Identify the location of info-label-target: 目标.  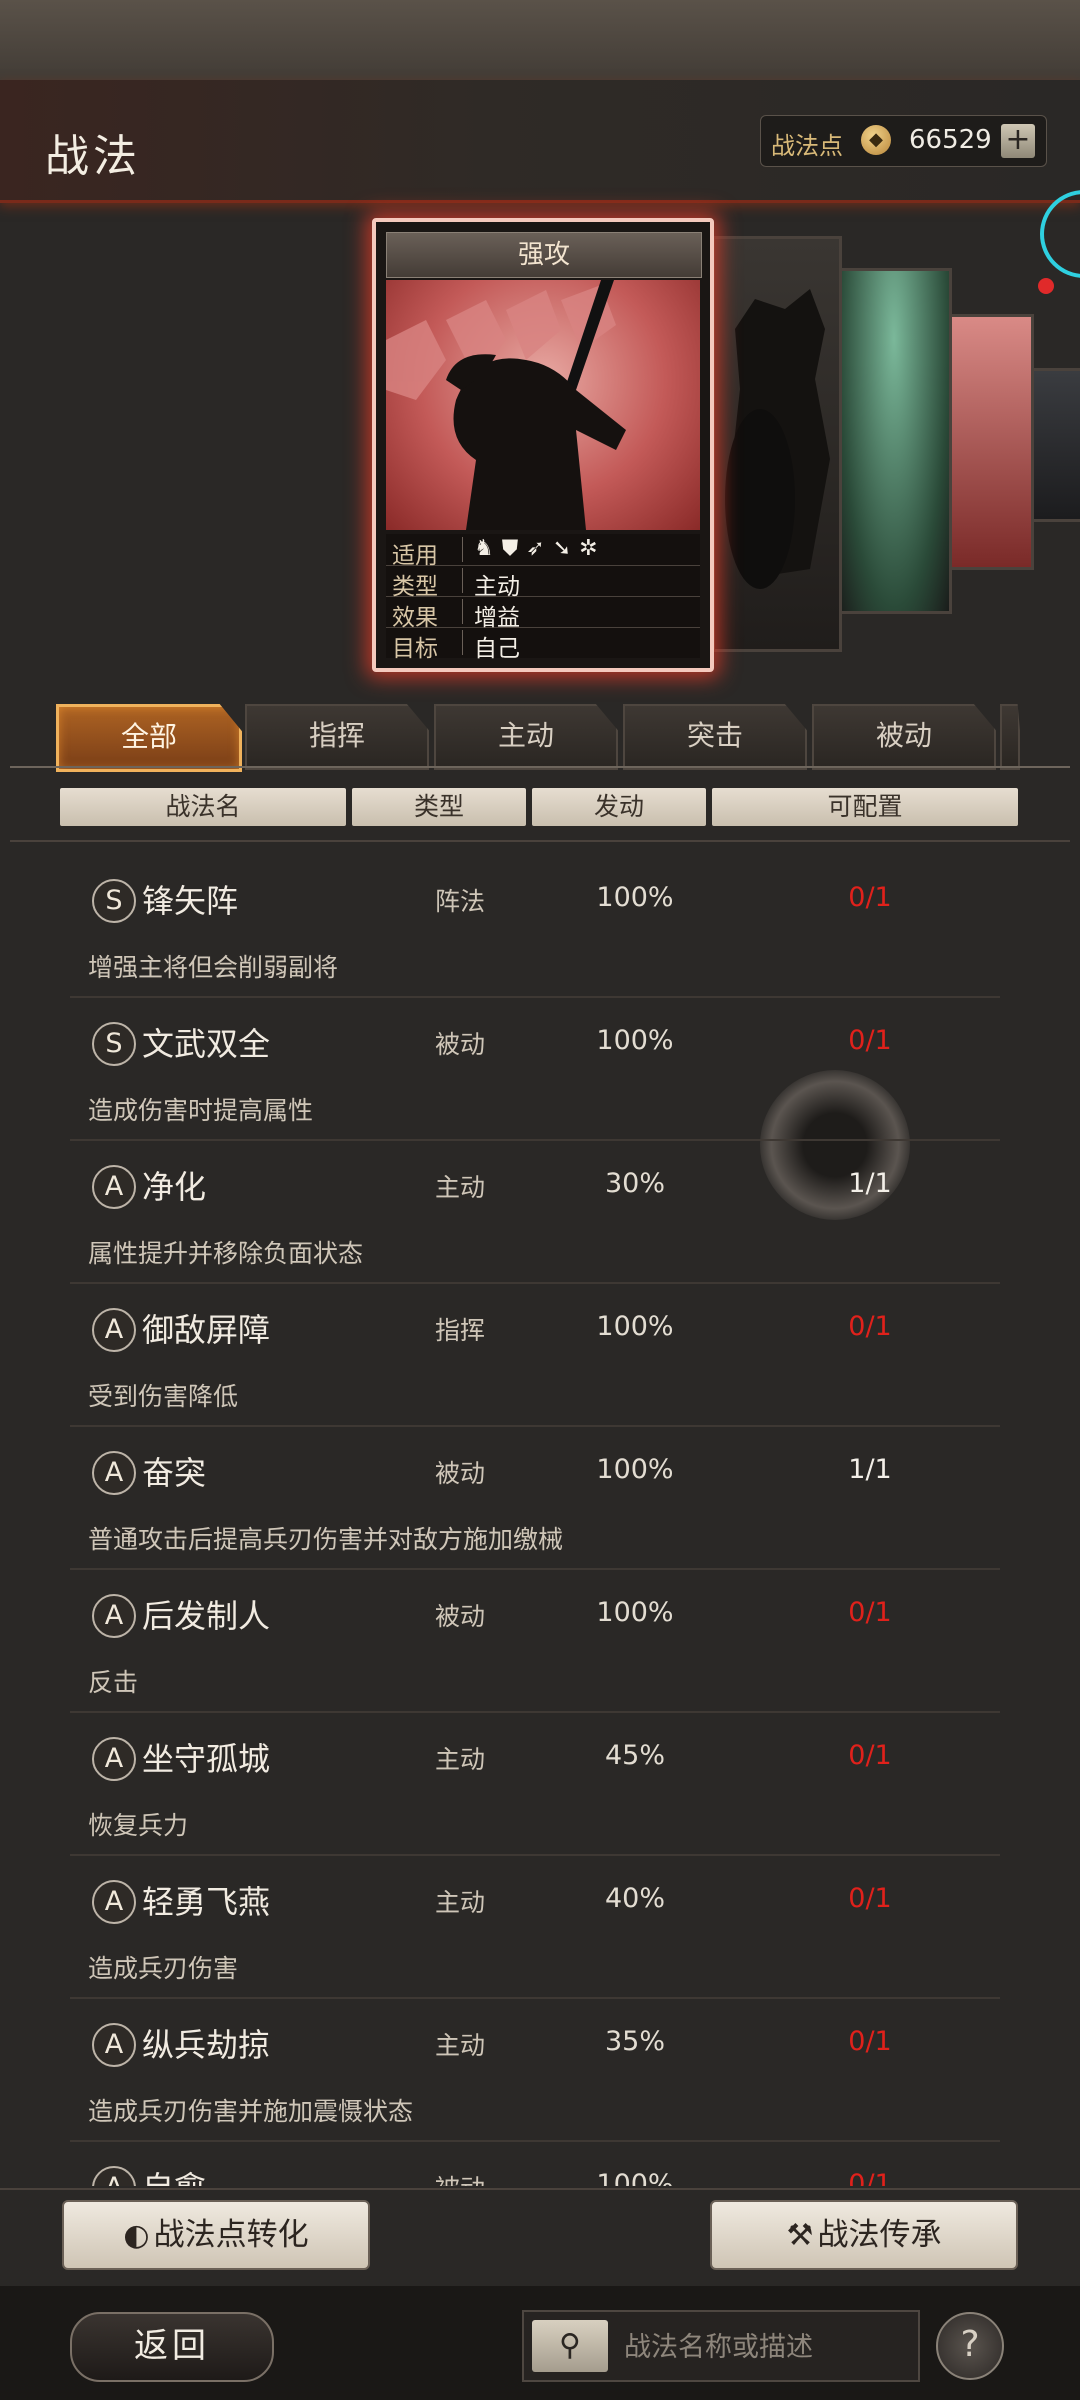
(415, 649).